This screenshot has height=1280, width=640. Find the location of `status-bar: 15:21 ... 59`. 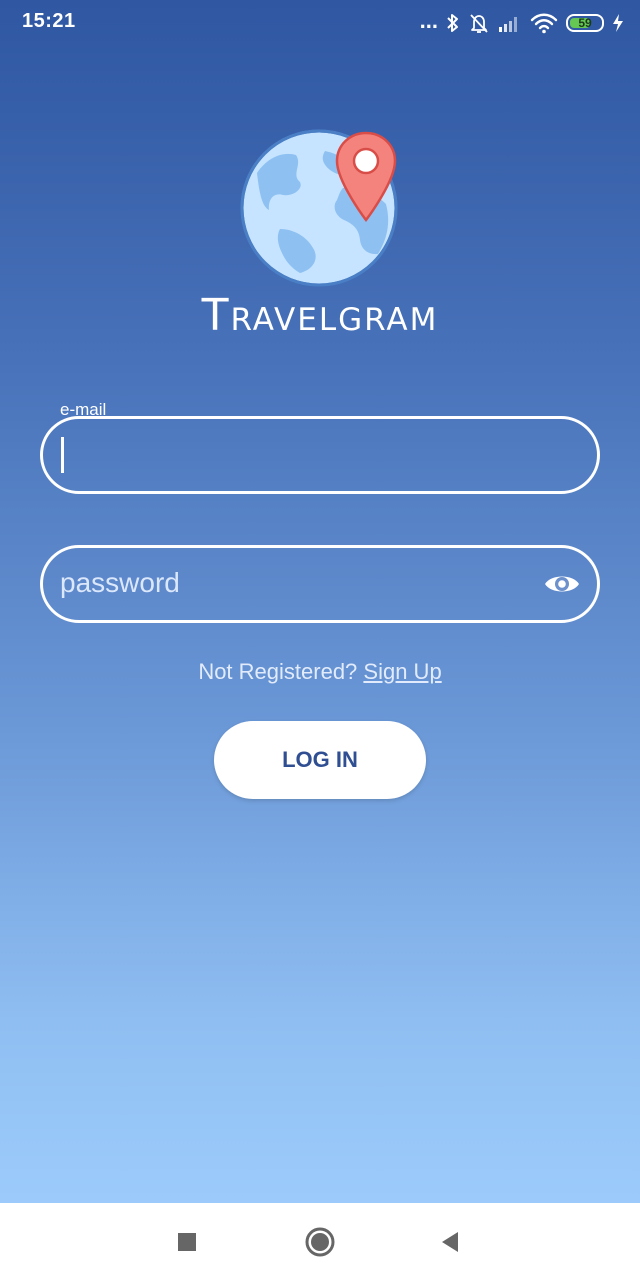

status-bar: 15:21 ... 59 is located at coordinates (320, 23).